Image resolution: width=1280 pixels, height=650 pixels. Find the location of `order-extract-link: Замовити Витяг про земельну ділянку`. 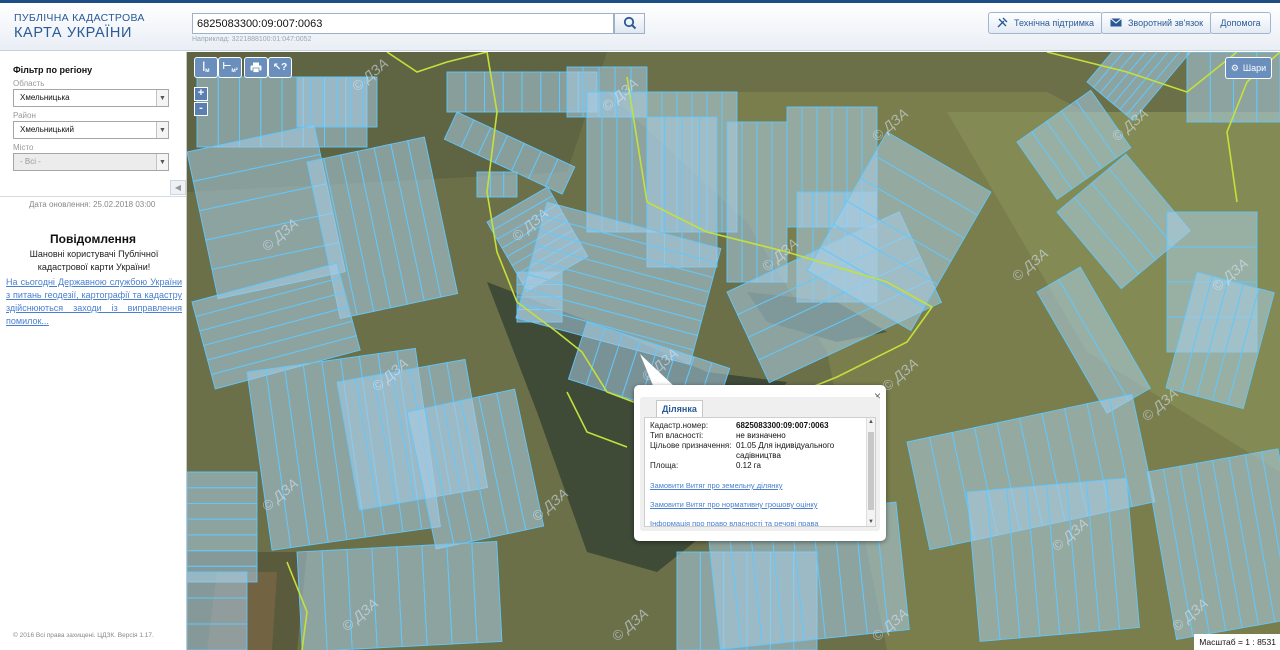

order-extract-link: Замовити Витяг про земельну ділянку is located at coordinates (716, 485).